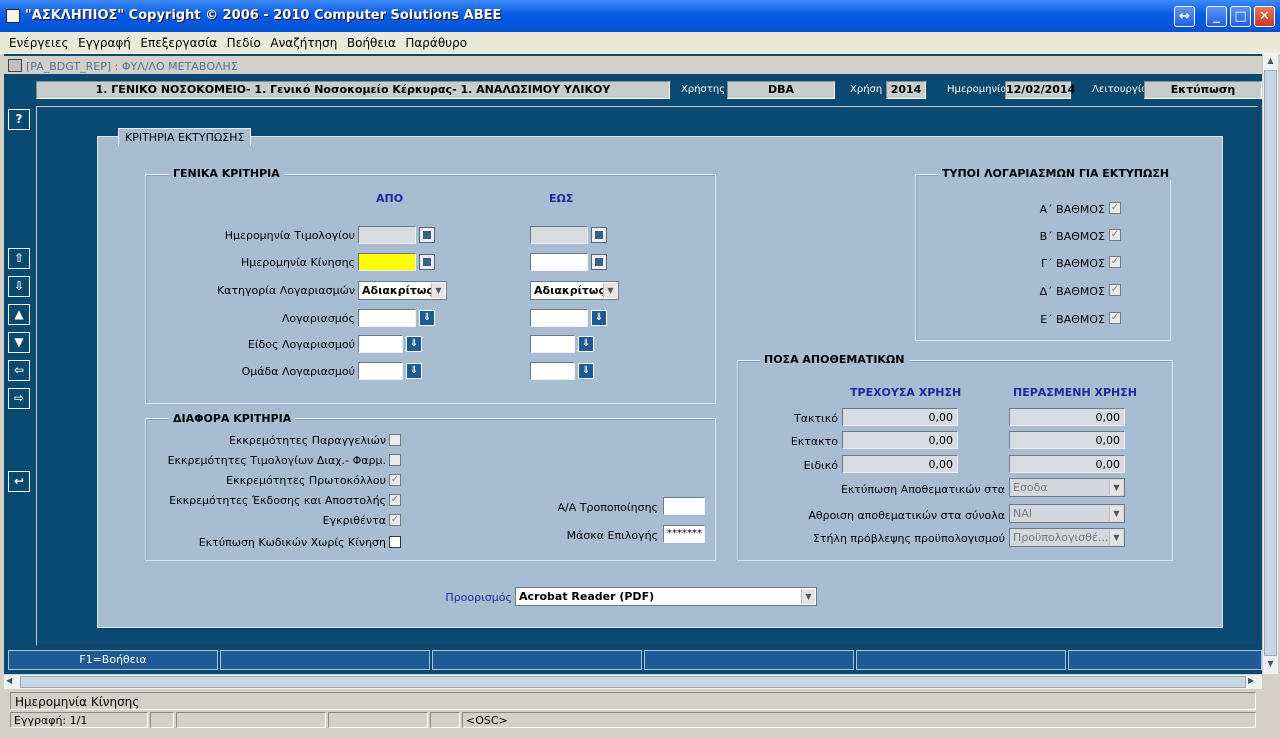  What do you see at coordinates (303, 43) in the screenshot?
I see `menu-search: Αναζήτηση` at bounding box center [303, 43].